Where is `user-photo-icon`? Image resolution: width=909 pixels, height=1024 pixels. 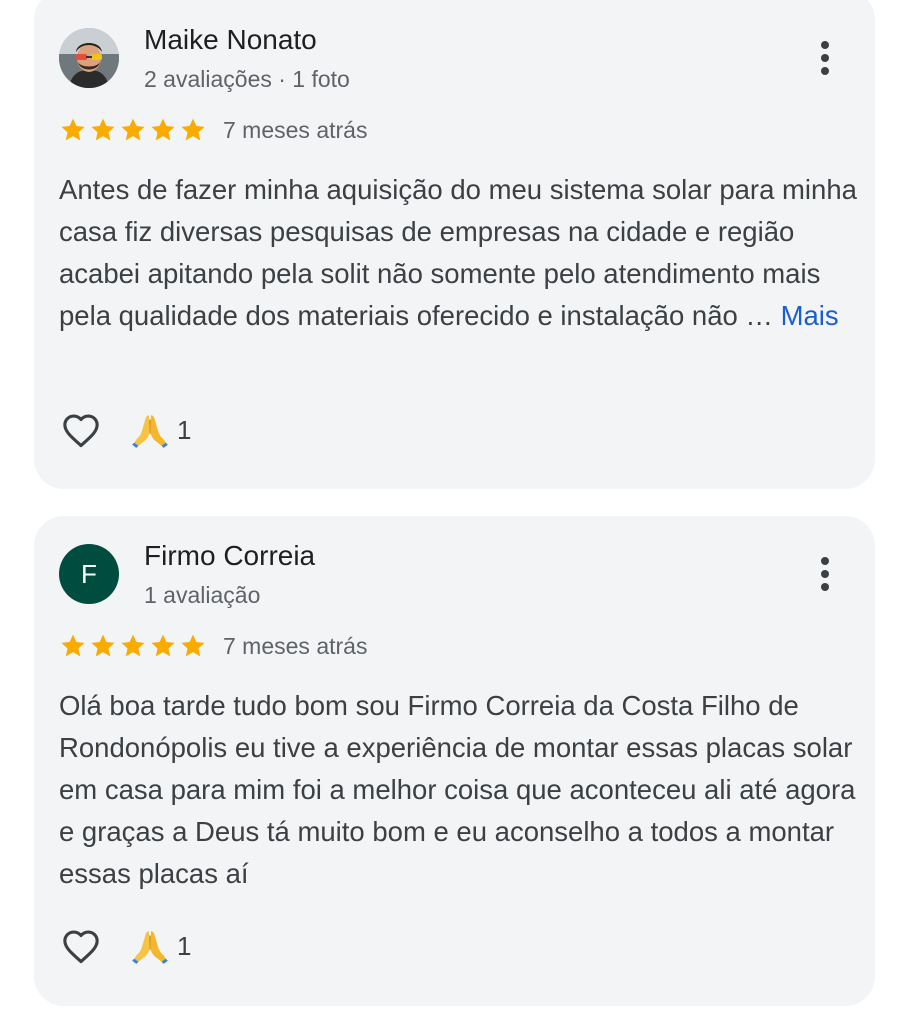 user-photo-icon is located at coordinates (89, 58).